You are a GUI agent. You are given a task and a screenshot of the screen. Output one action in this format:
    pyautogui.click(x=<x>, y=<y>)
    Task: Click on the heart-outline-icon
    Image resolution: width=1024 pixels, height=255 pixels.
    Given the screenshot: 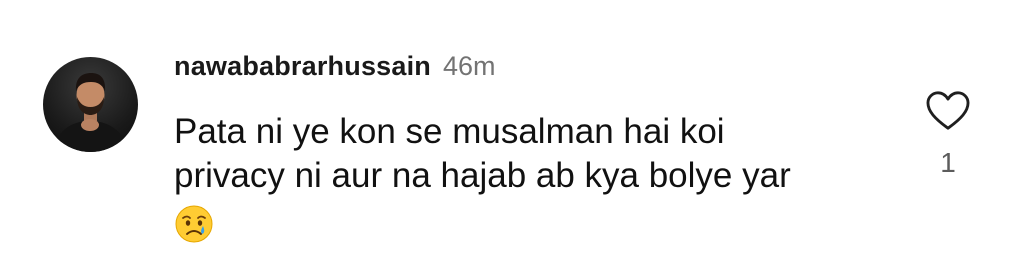 What is the action you would take?
    pyautogui.click(x=948, y=110)
    